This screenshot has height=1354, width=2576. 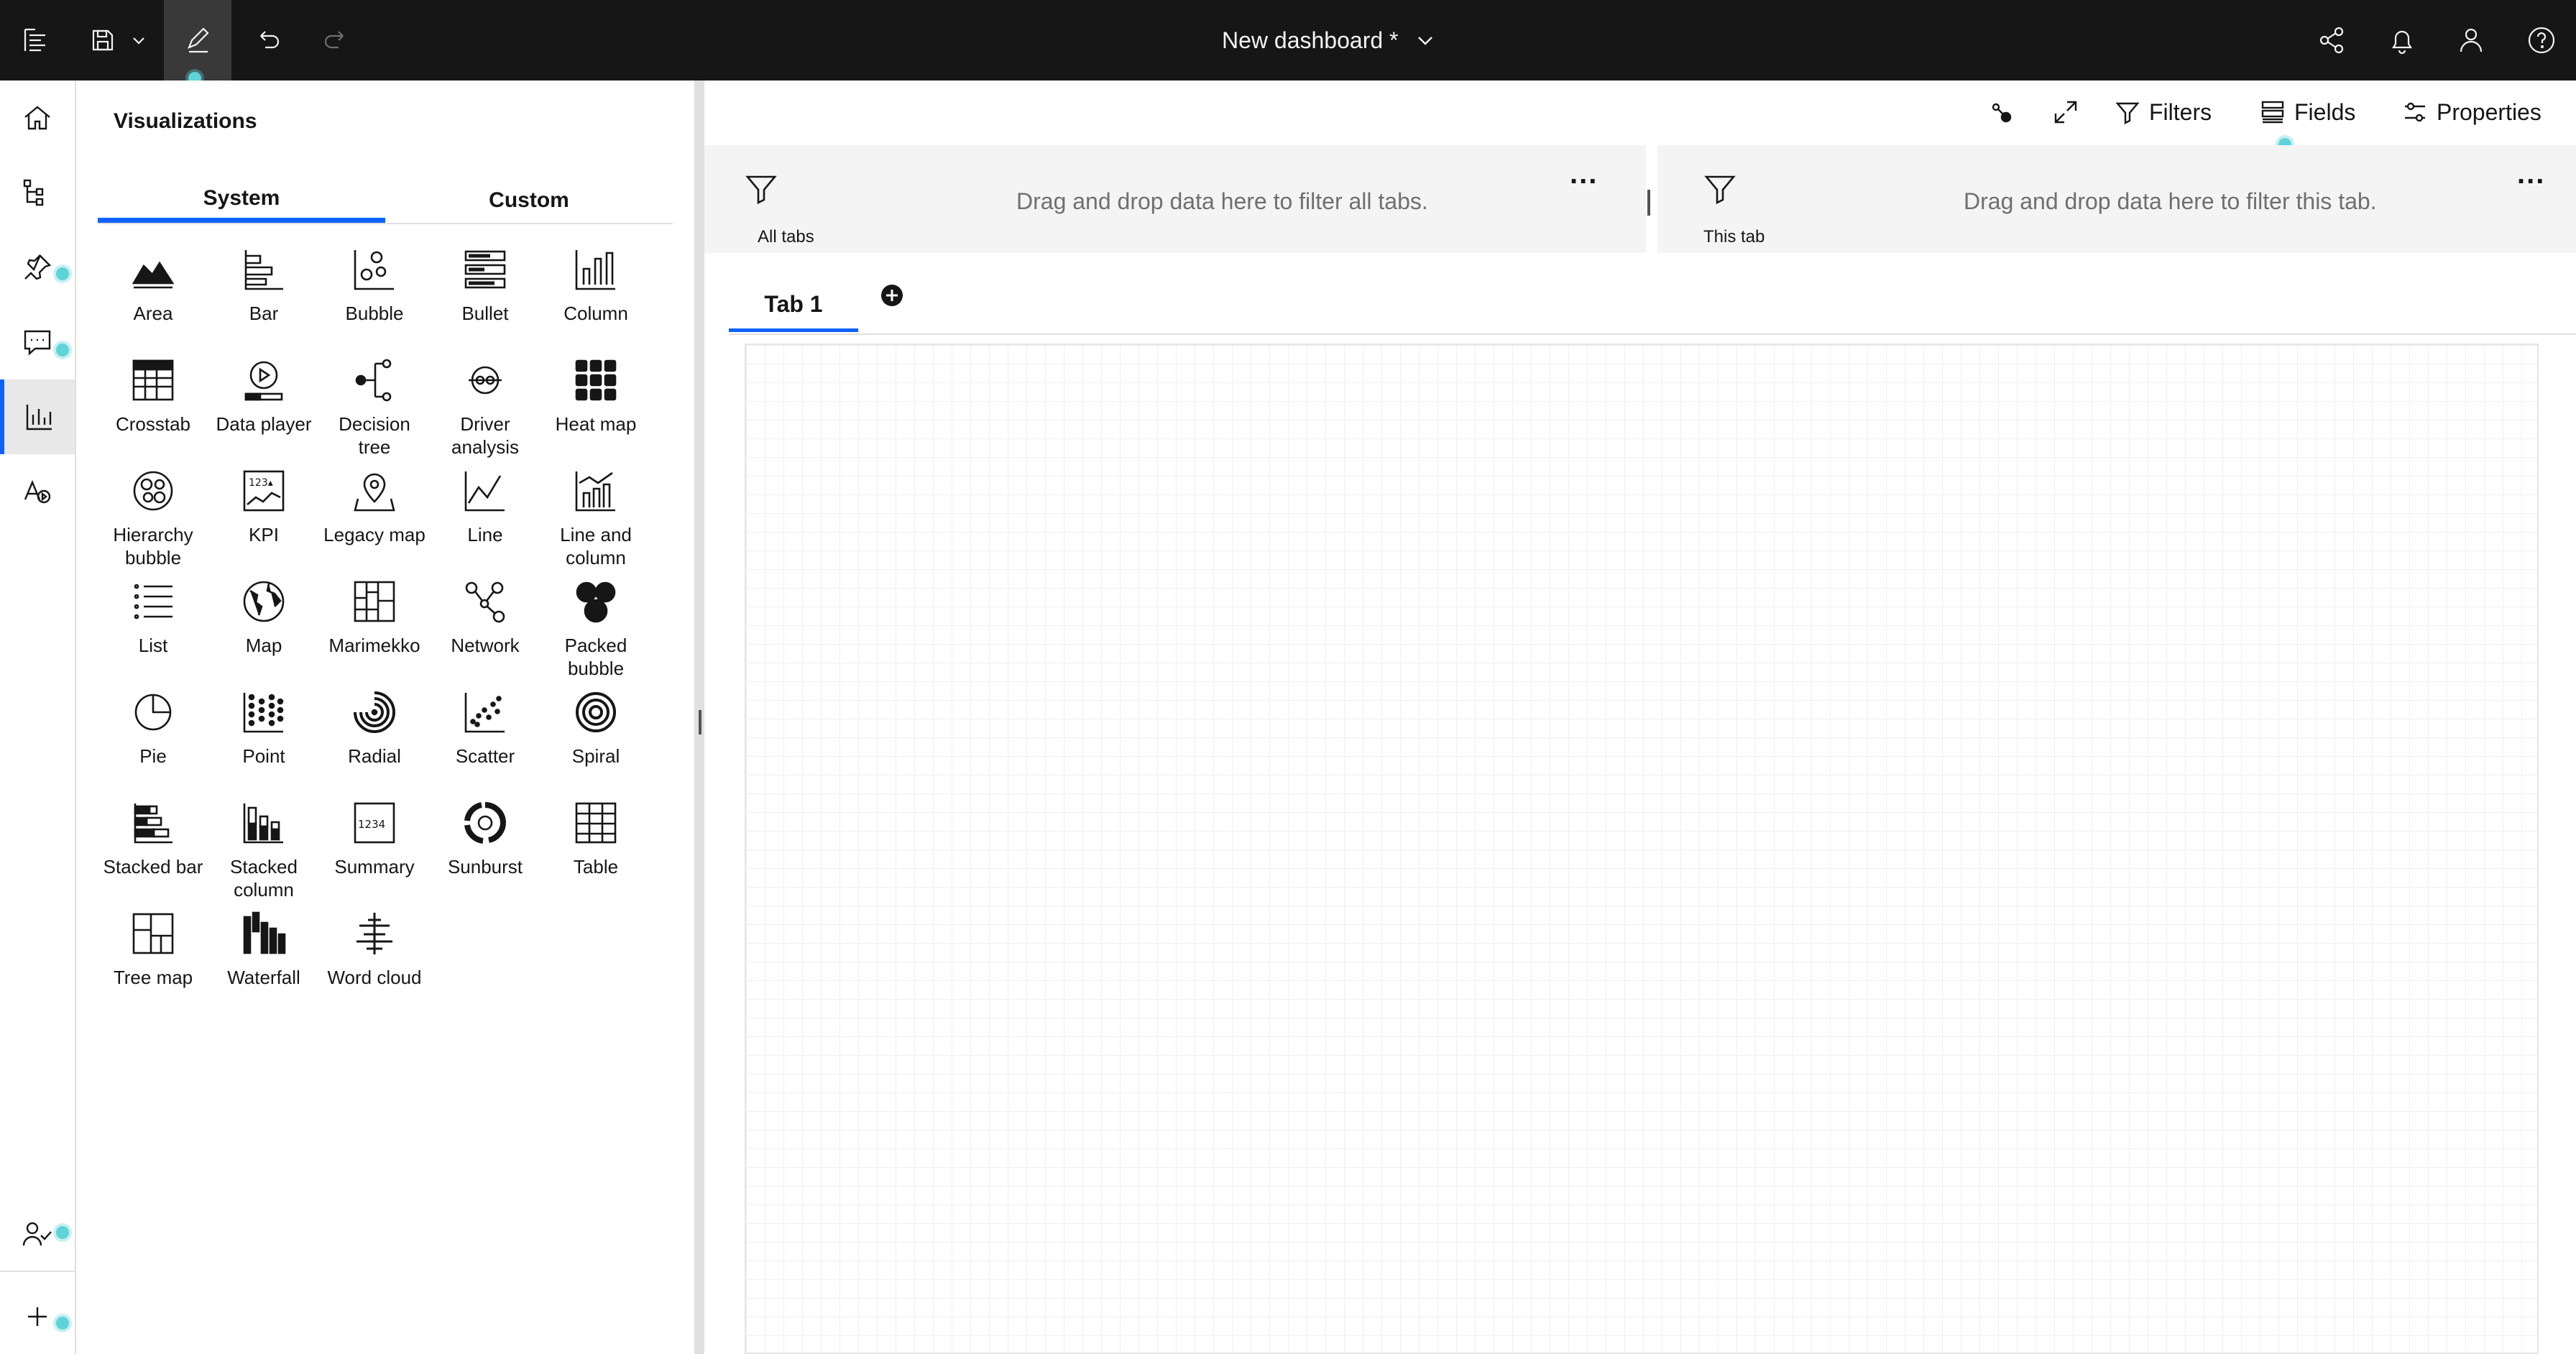 I want to click on menu-icon, so click(x=36, y=40).